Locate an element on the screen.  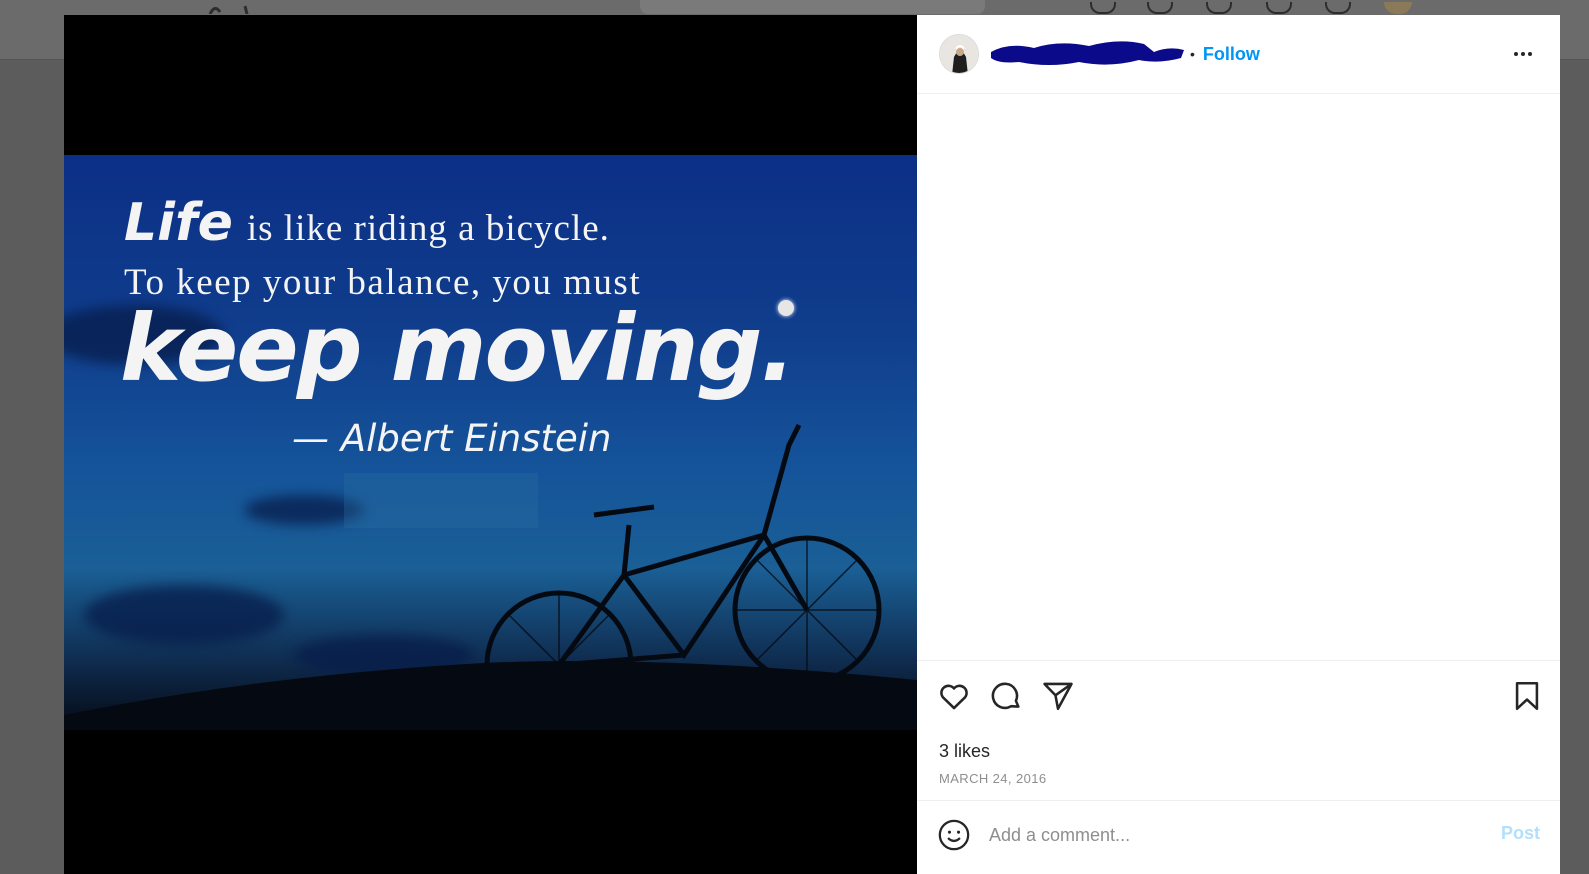
emoji-icon is located at coordinates (954, 835).